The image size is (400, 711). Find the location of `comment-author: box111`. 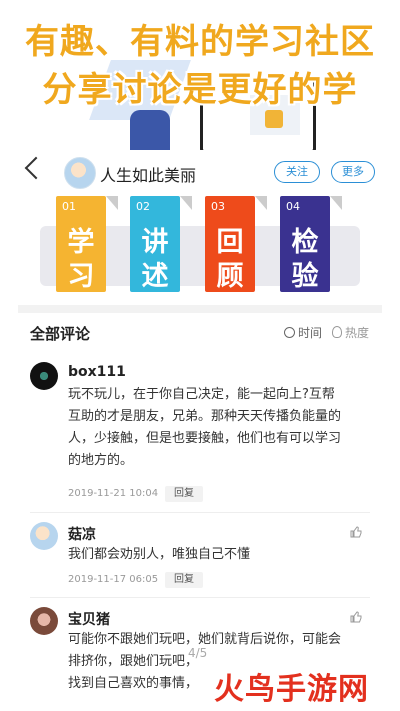

comment-author: box111 is located at coordinates (97, 372).